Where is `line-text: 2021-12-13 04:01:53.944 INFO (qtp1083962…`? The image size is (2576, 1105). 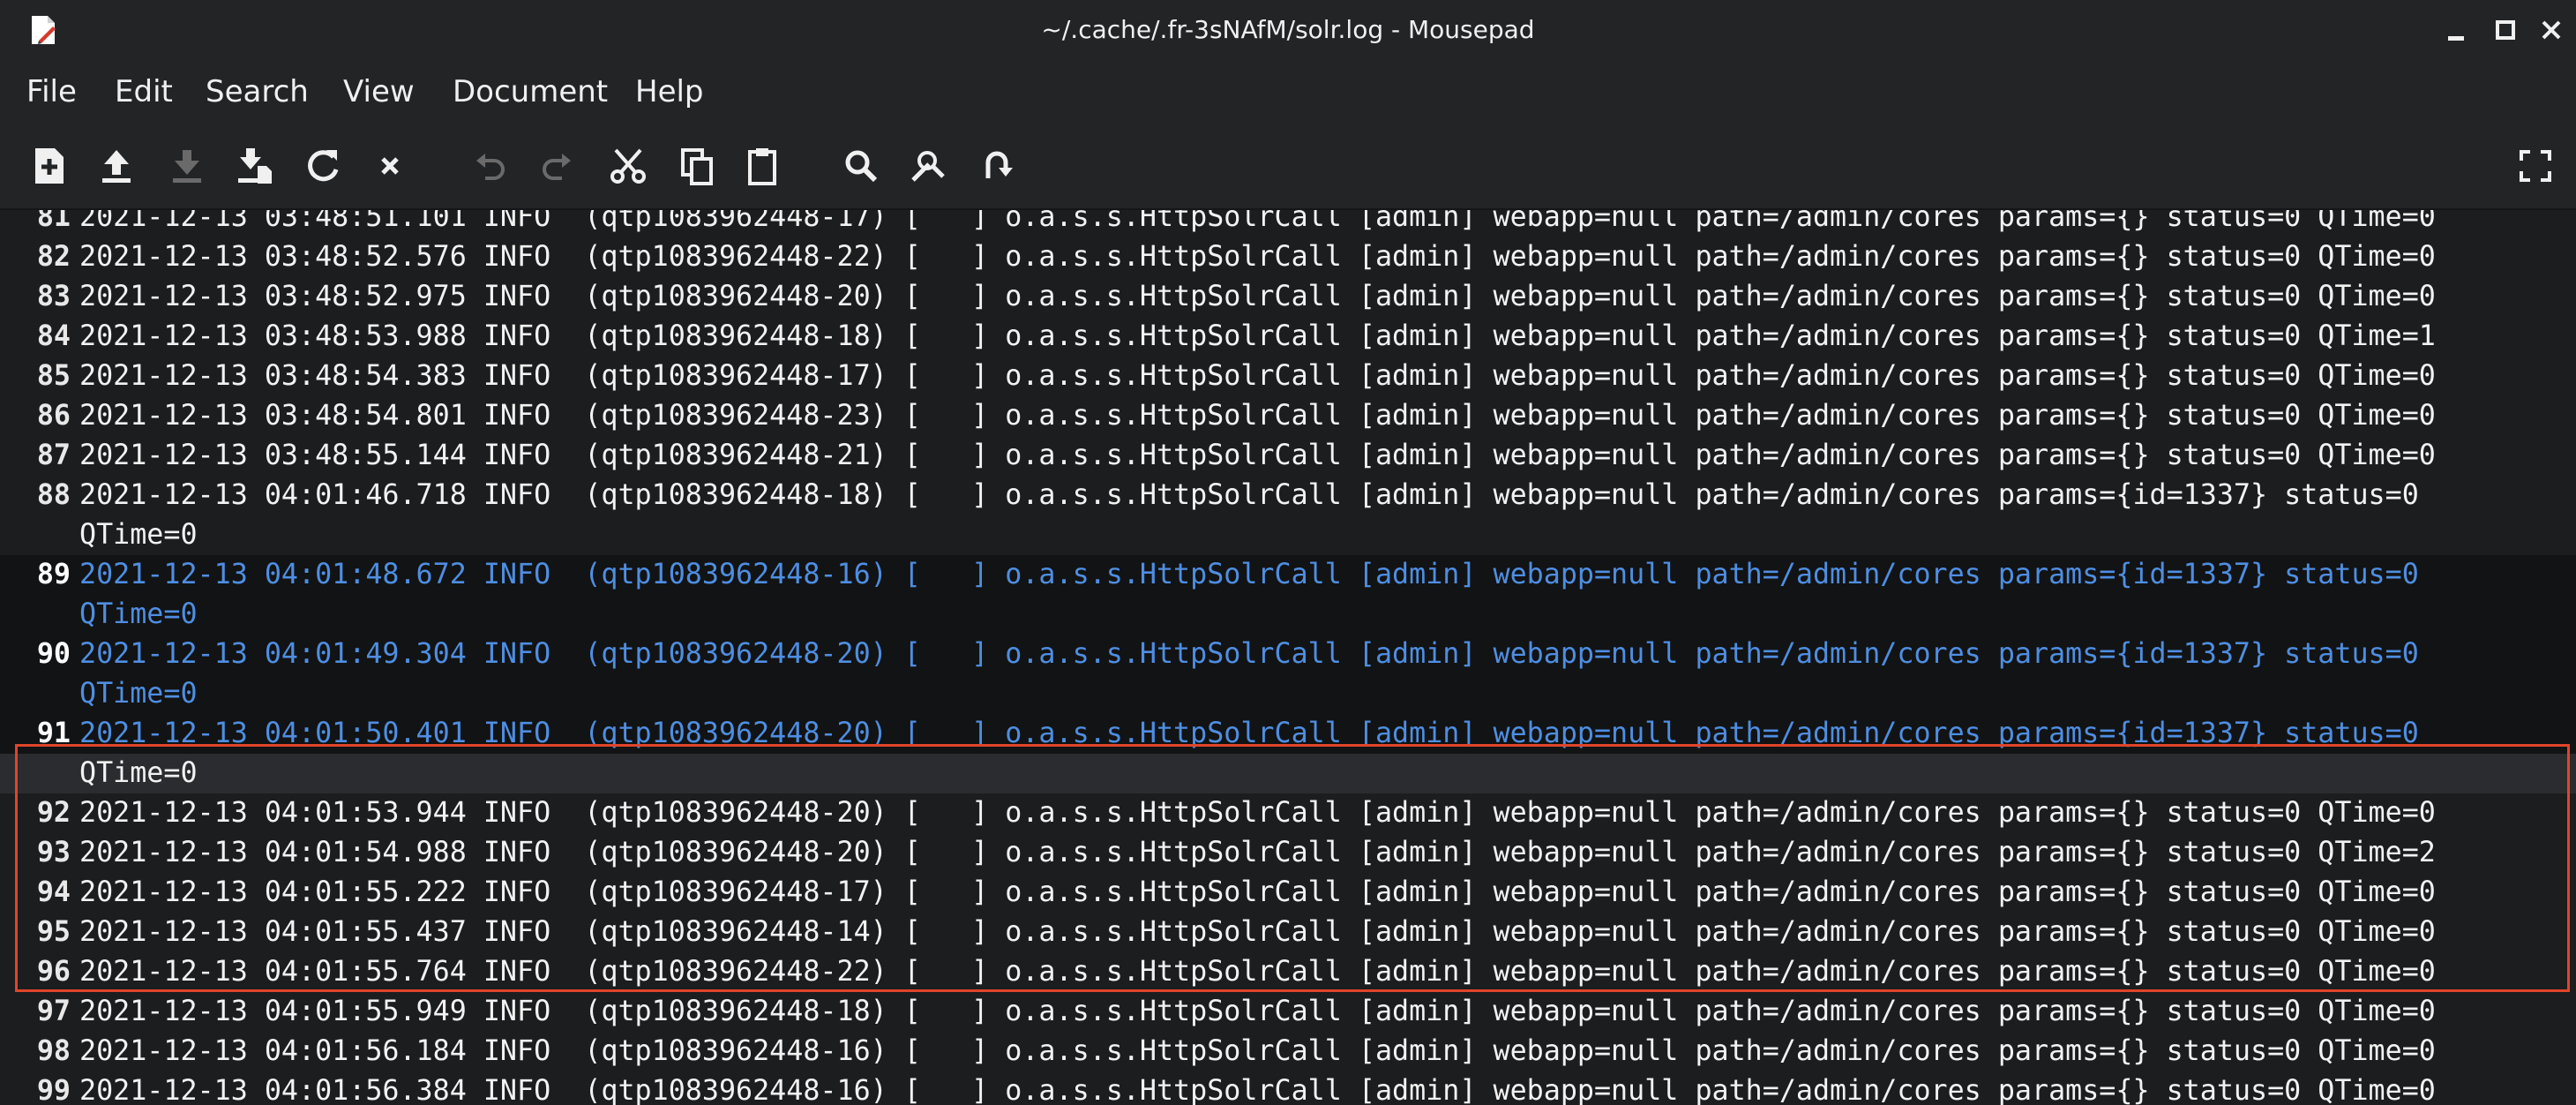
line-text: 2021-12-13 04:01:53.944 INFO (qtp1083962… is located at coordinates (1258, 813).